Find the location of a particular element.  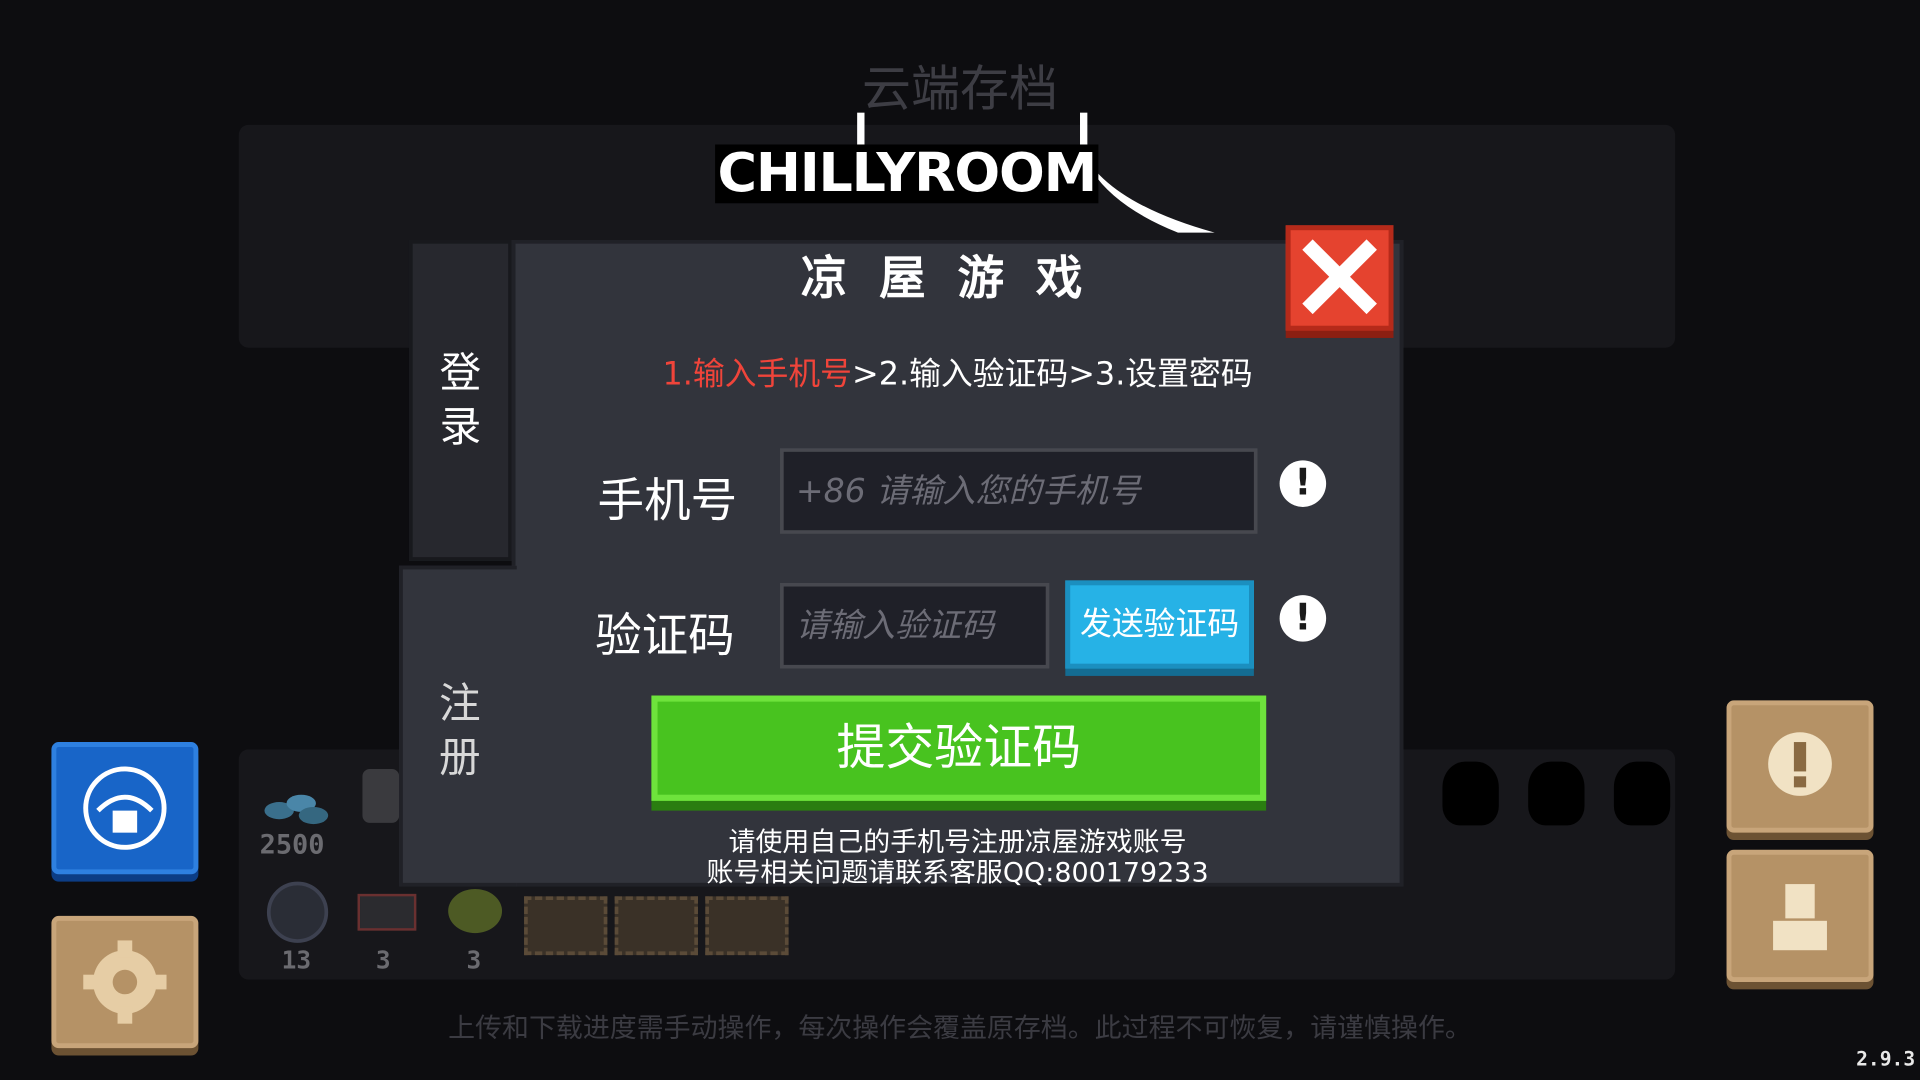

company-name: 凉屋游戏 is located at coordinates (957, 278).